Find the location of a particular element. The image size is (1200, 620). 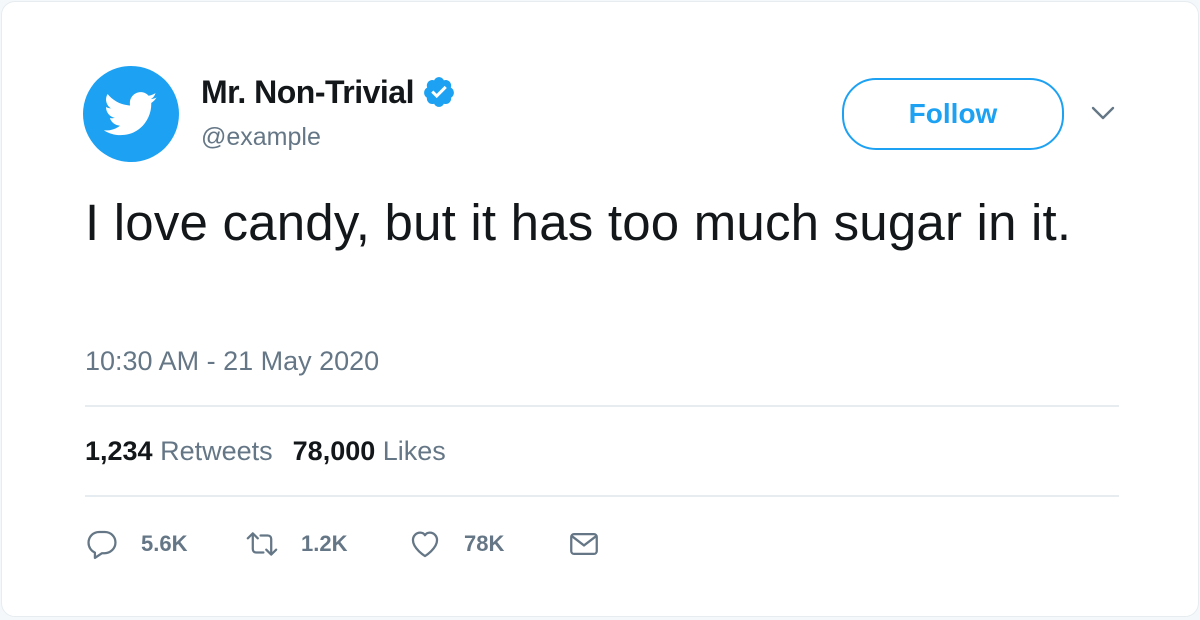

likes-label: Likes is located at coordinates (414, 451).